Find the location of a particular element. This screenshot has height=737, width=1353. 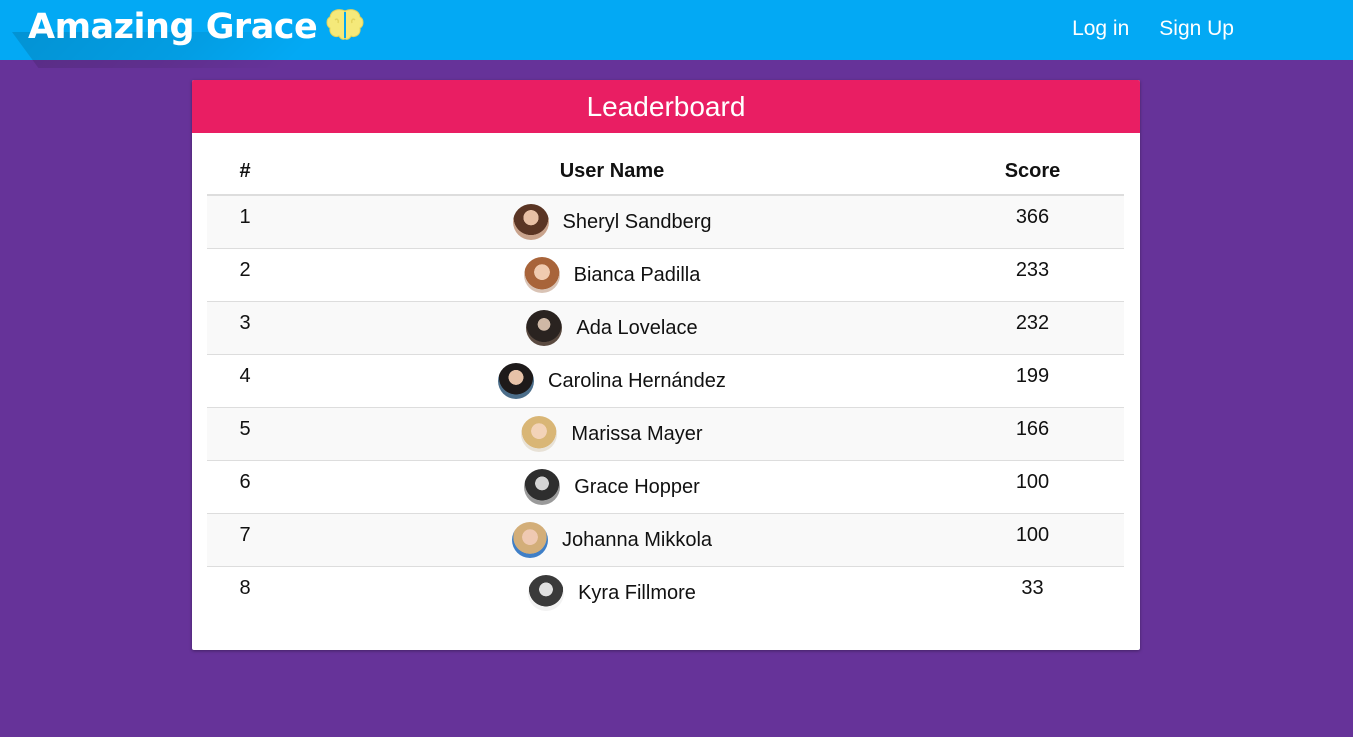

user-cell: Grace Hopper is located at coordinates (612, 487).